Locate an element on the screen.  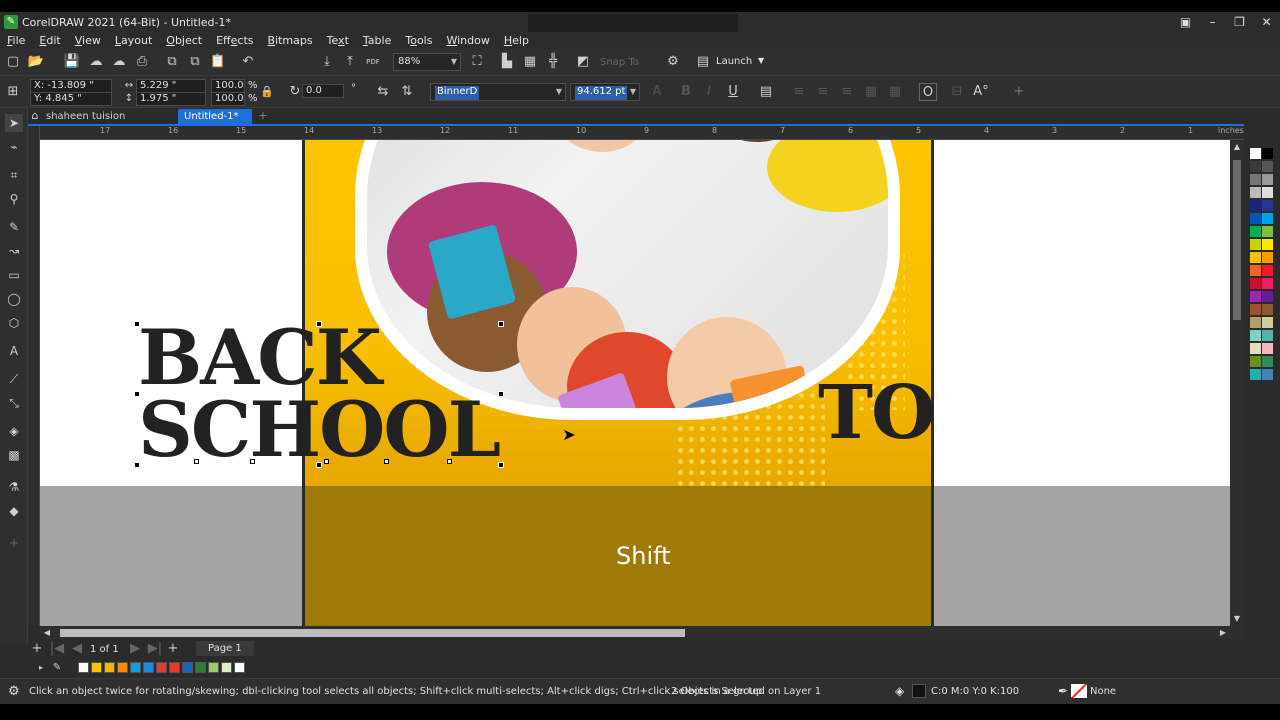
horizontal-text-icon: ⊟ is located at coordinates (957, 92).